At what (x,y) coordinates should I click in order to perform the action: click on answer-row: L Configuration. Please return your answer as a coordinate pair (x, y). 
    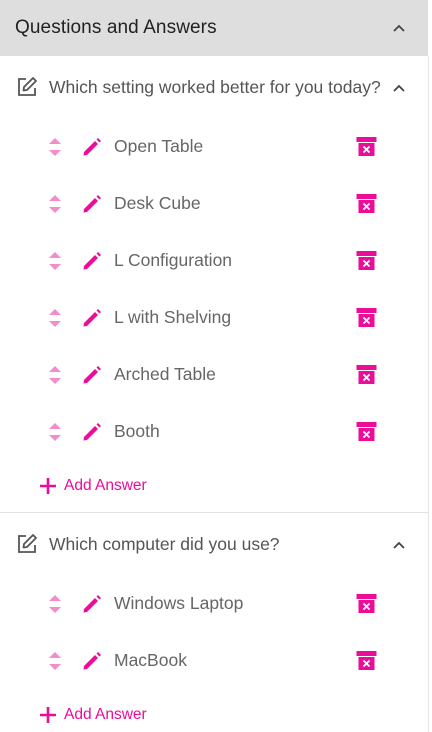
    Looking at the image, I should click on (214, 260).